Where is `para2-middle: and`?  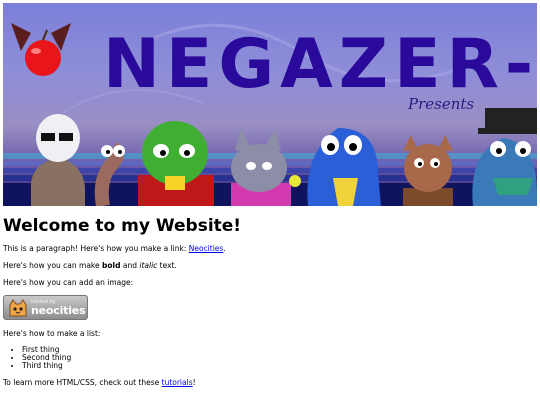
para2-middle: and is located at coordinates (130, 265).